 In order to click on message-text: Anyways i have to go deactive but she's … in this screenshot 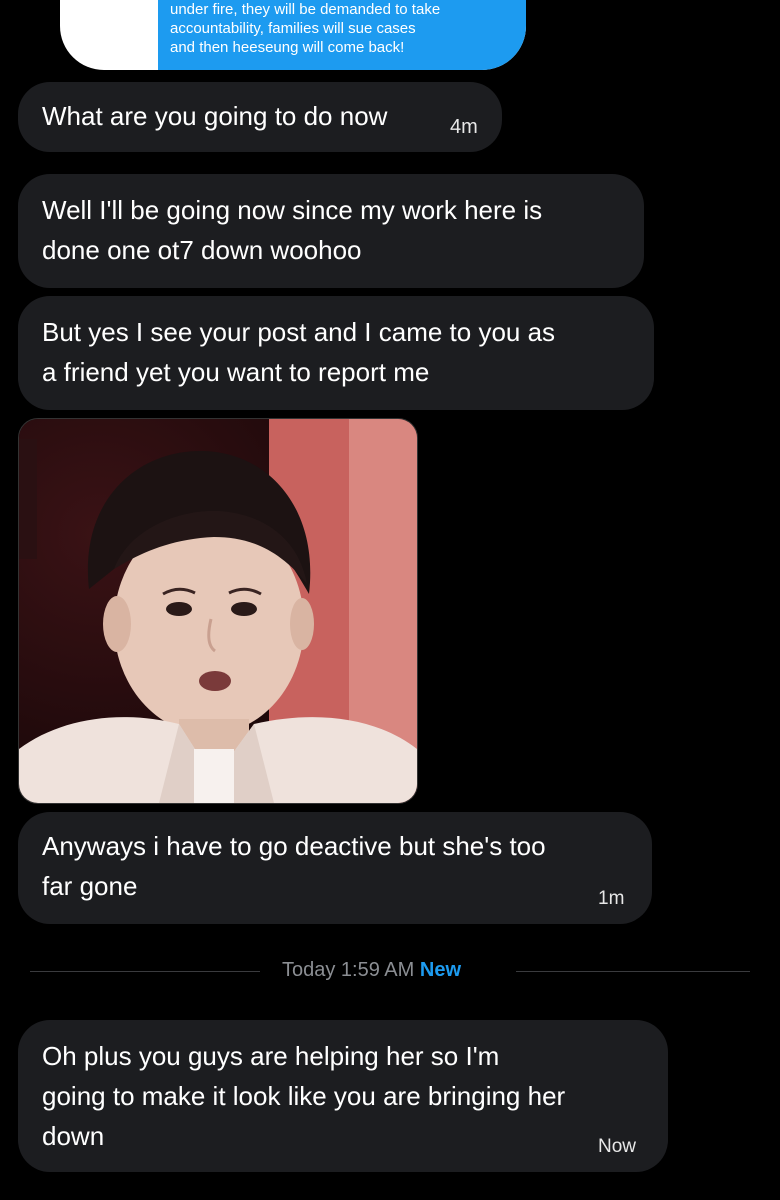, I will do `click(294, 846)`.